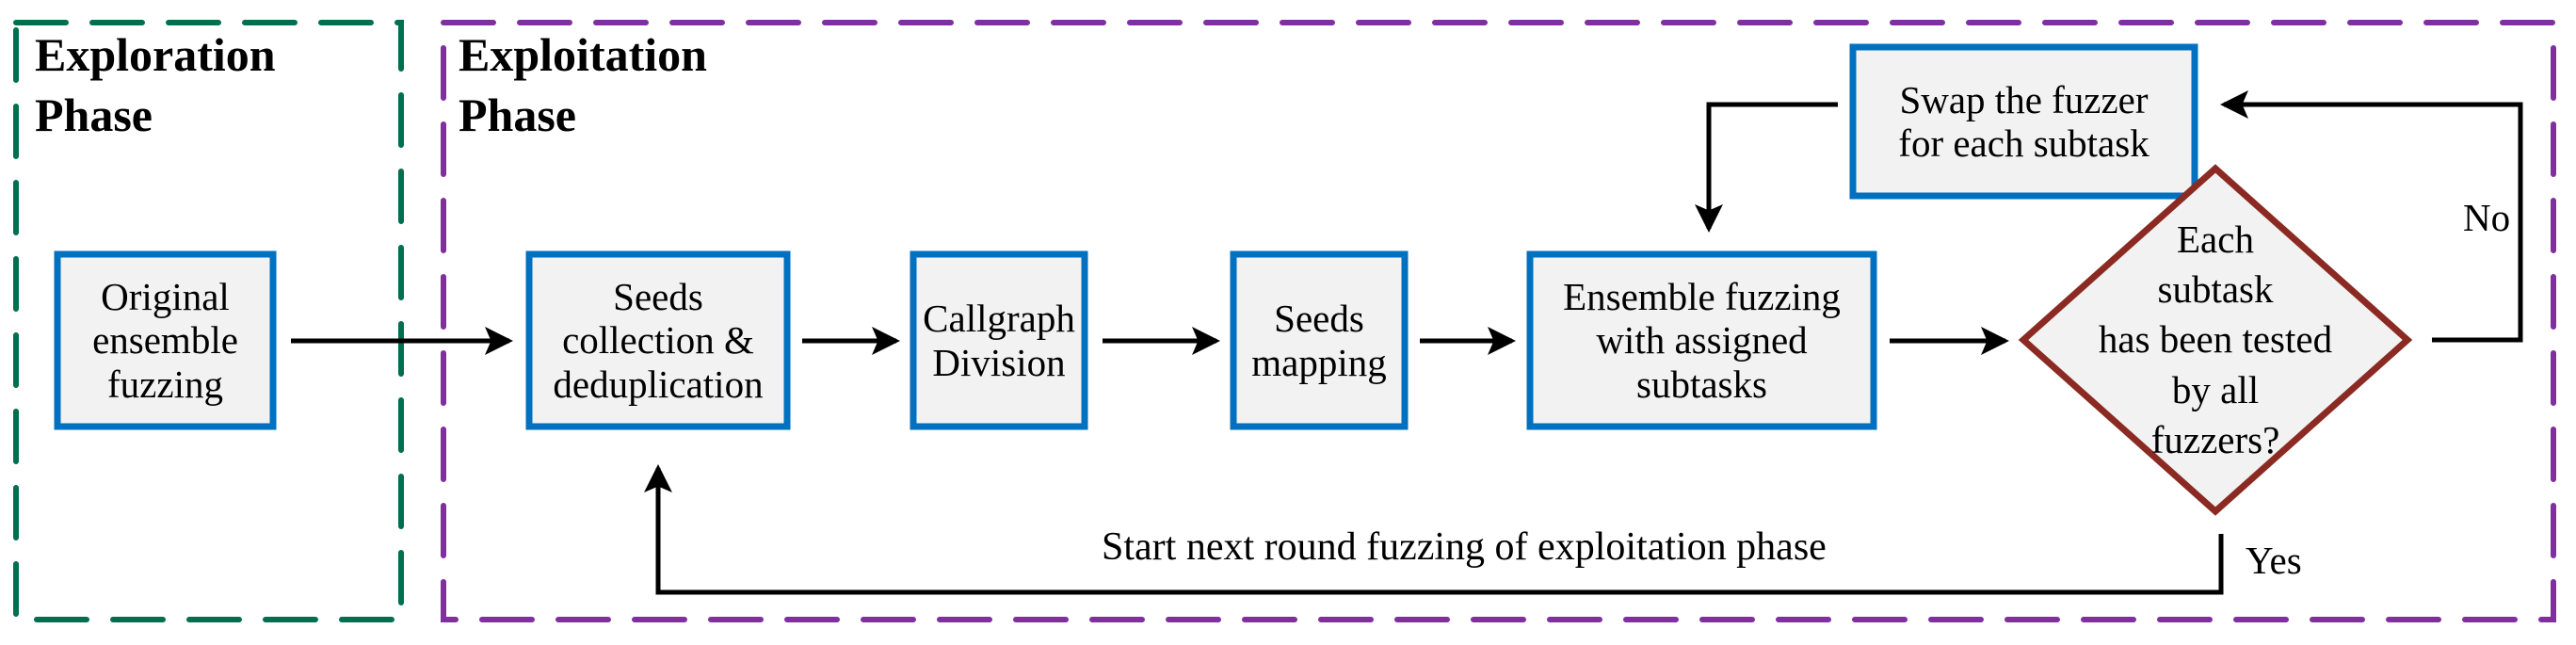 The width and height of the screenshot is (2576, 645). Describe the element at coordinates (165, 340) in the screenshot. I see `original-ensemble-fuzzing-label: Original ensemble fuzzing` at that location.